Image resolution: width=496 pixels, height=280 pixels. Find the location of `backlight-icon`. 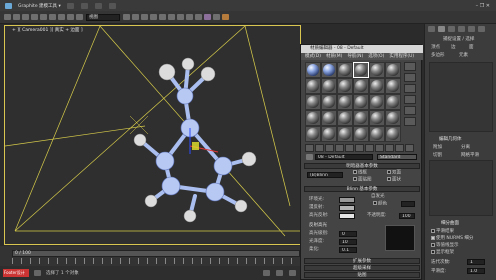

backlight-icon is located at coordinates (410, 77).